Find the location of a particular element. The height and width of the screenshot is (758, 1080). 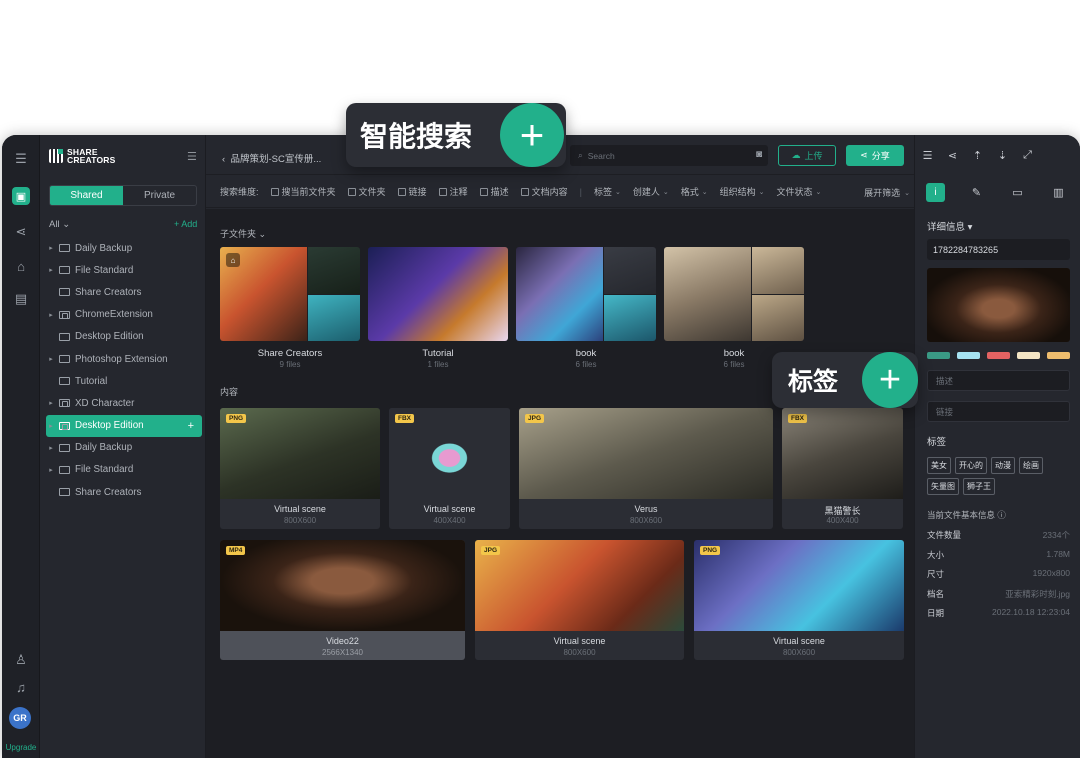

avatar: GR is located at coordinates (20, 718).